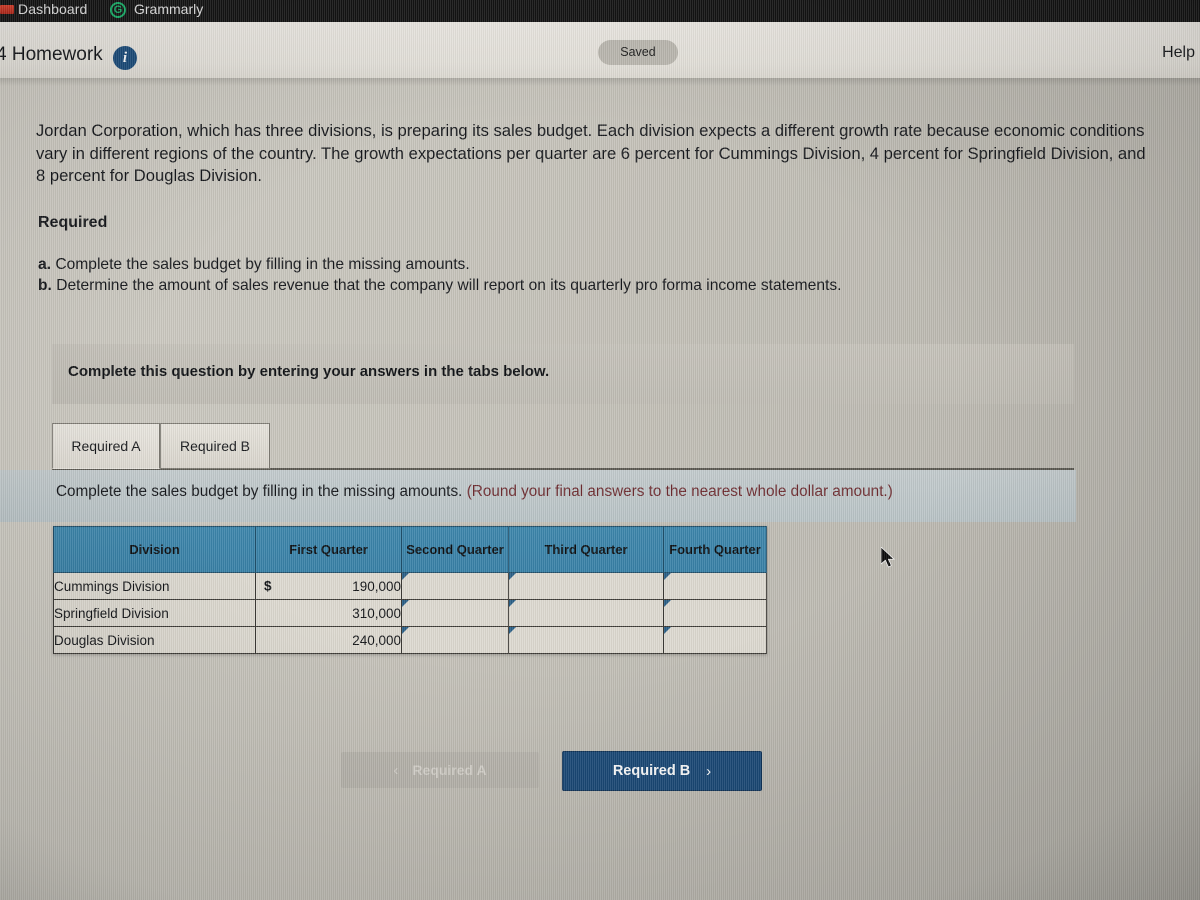 The width and height of the screenshot is (1200, 900). I want to click on cell-first-quarter: 310,000, so click(328, 613).